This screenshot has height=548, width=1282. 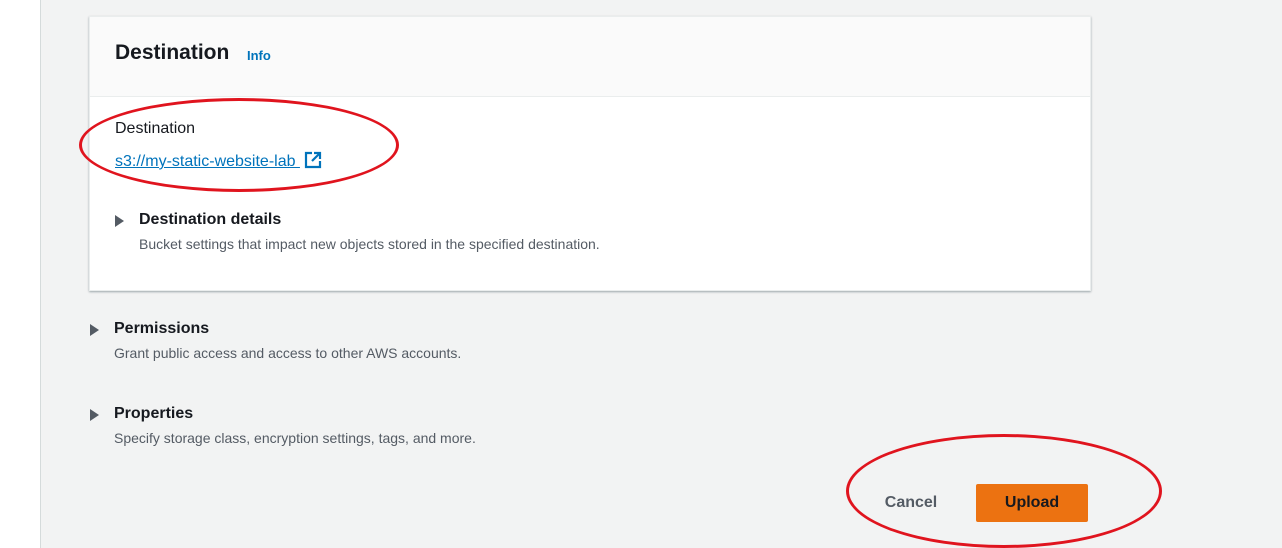 I want to click on permissions-title: Permissions, so click(x=162, y=328).